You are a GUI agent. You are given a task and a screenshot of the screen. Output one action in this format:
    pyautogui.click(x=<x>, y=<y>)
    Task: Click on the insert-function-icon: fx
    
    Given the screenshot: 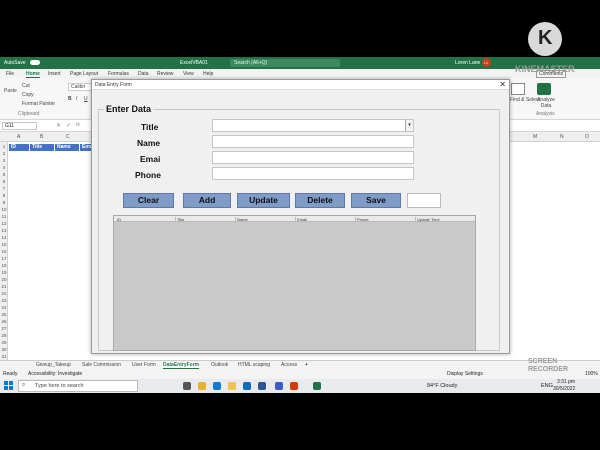 What is the action you would take?
    pyautogui.click(x=78, y=125)
    